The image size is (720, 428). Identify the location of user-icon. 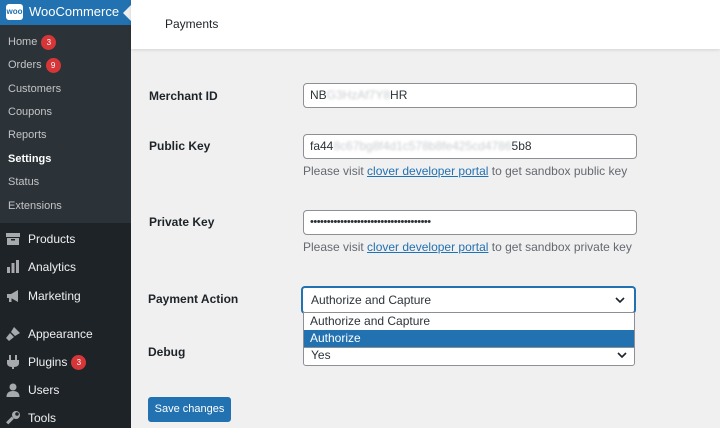
(13, 390).